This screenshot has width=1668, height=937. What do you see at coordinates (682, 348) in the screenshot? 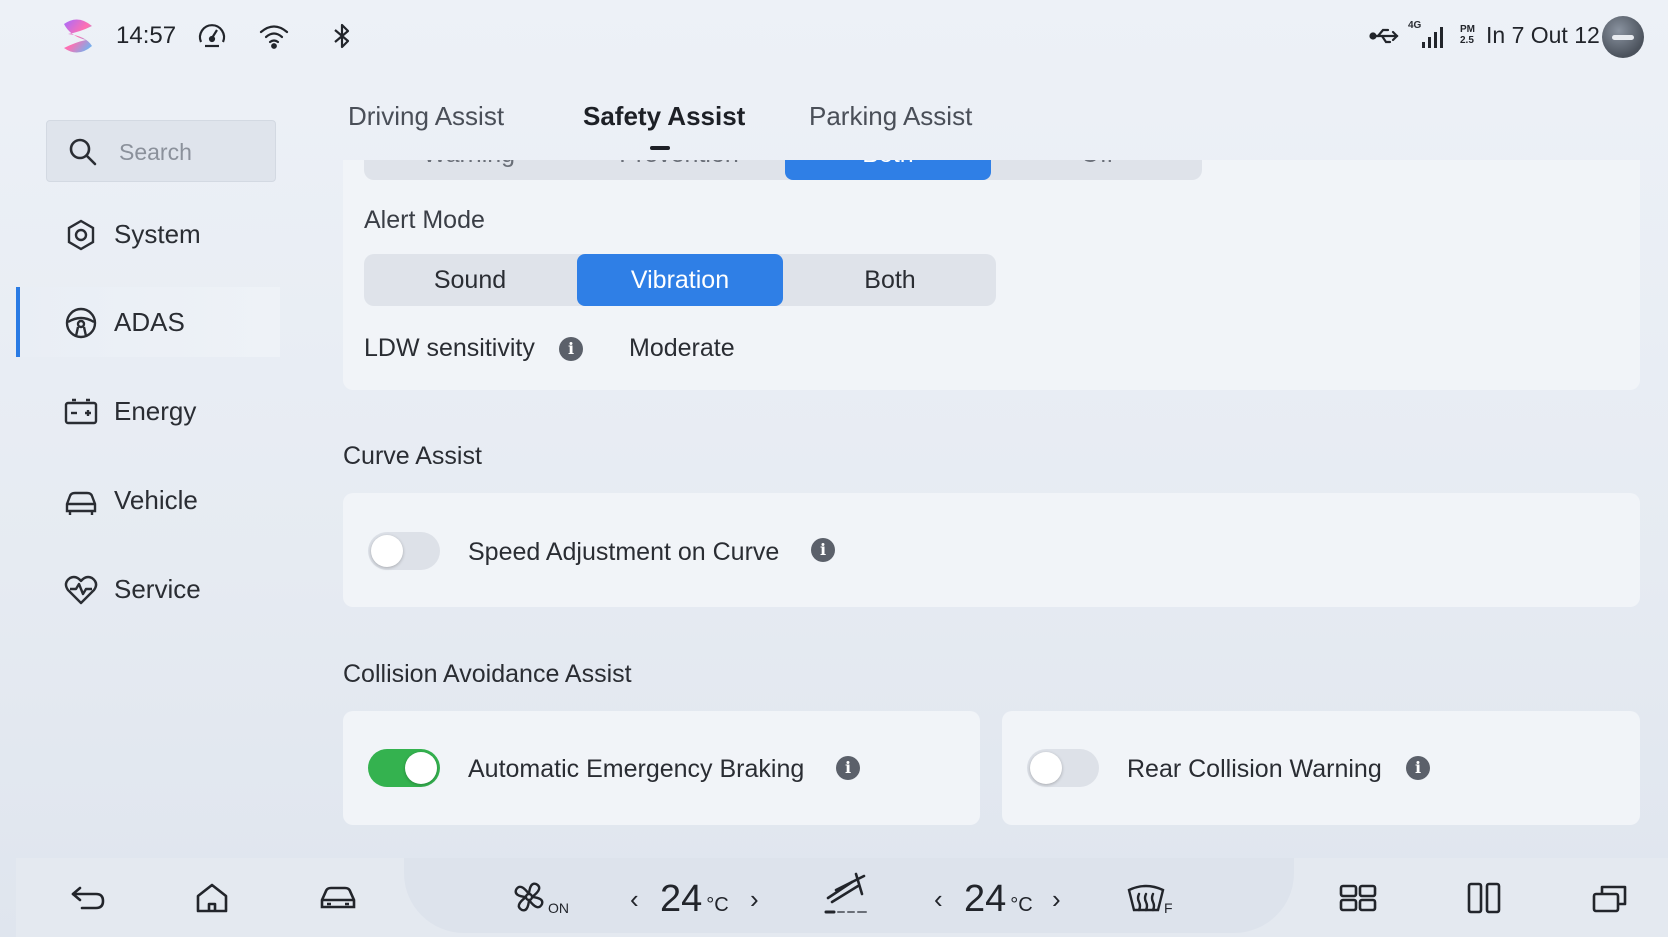
I see `ldw-sensitivity-value: Moderate` at bounding box center [682, 348].